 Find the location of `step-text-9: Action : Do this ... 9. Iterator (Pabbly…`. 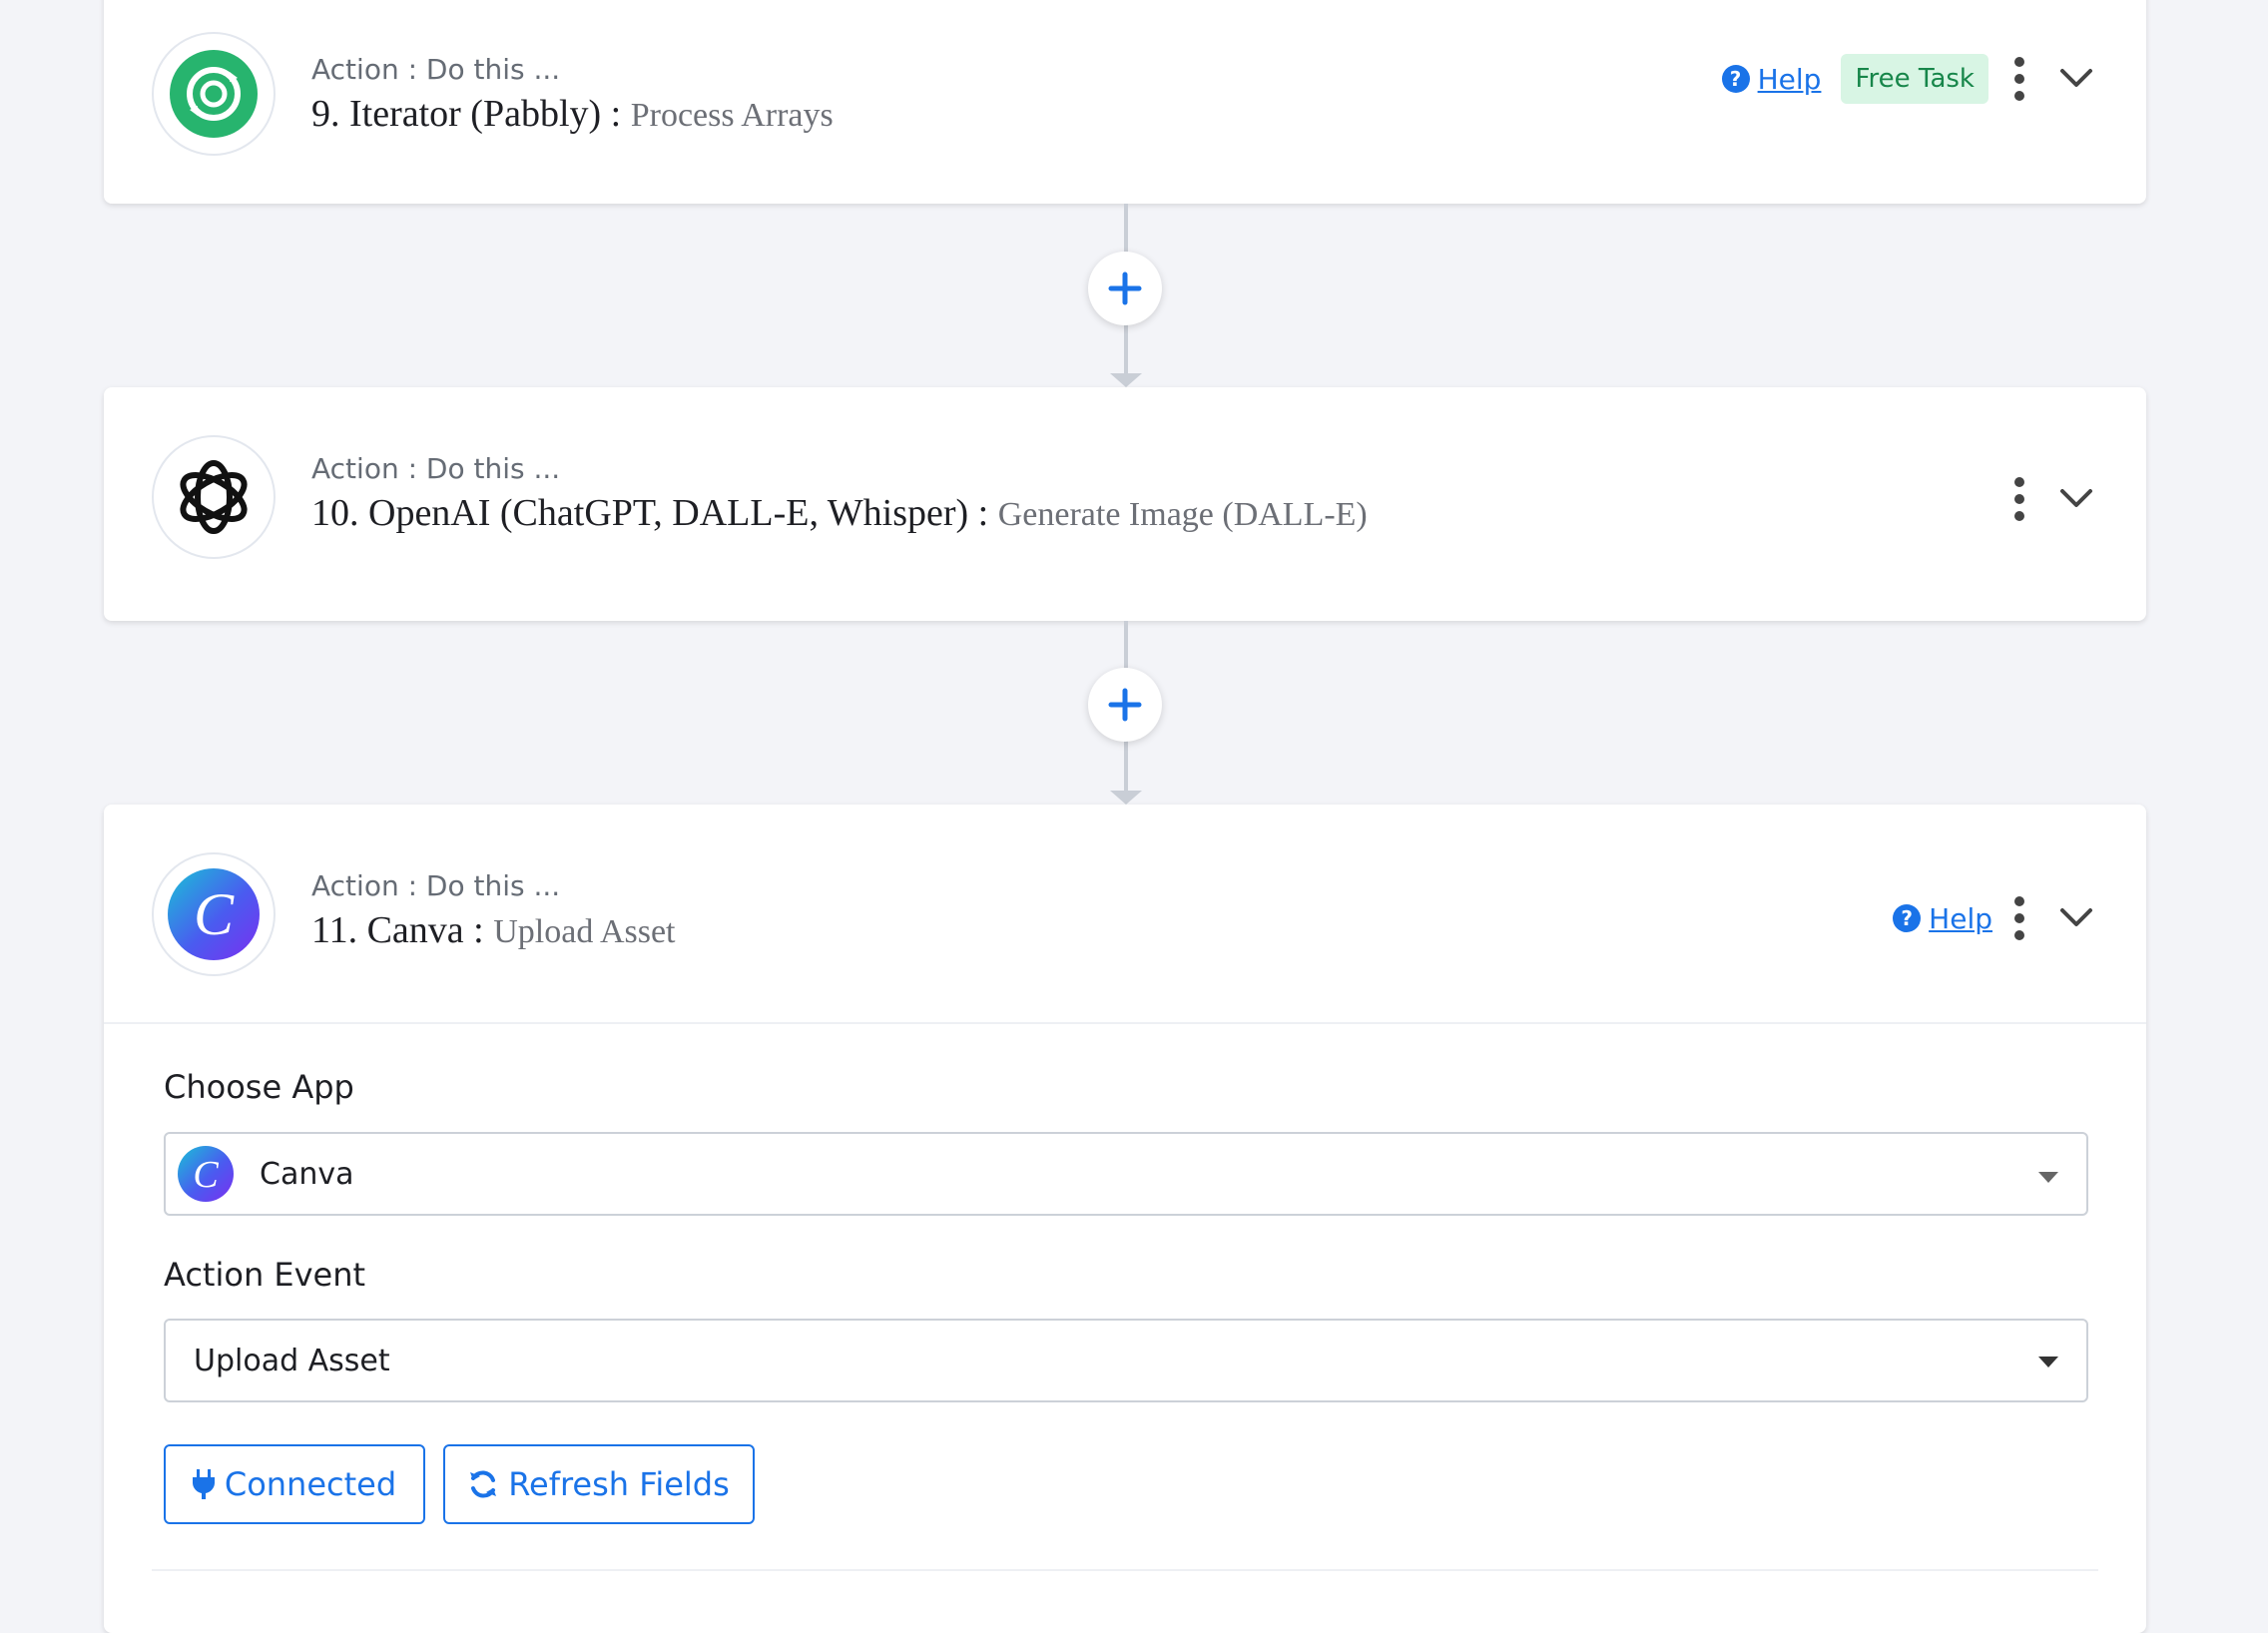

step-text-9: Action : Do this ... 9. Iterator (Pabbly… is located at coordinates (905, 95).